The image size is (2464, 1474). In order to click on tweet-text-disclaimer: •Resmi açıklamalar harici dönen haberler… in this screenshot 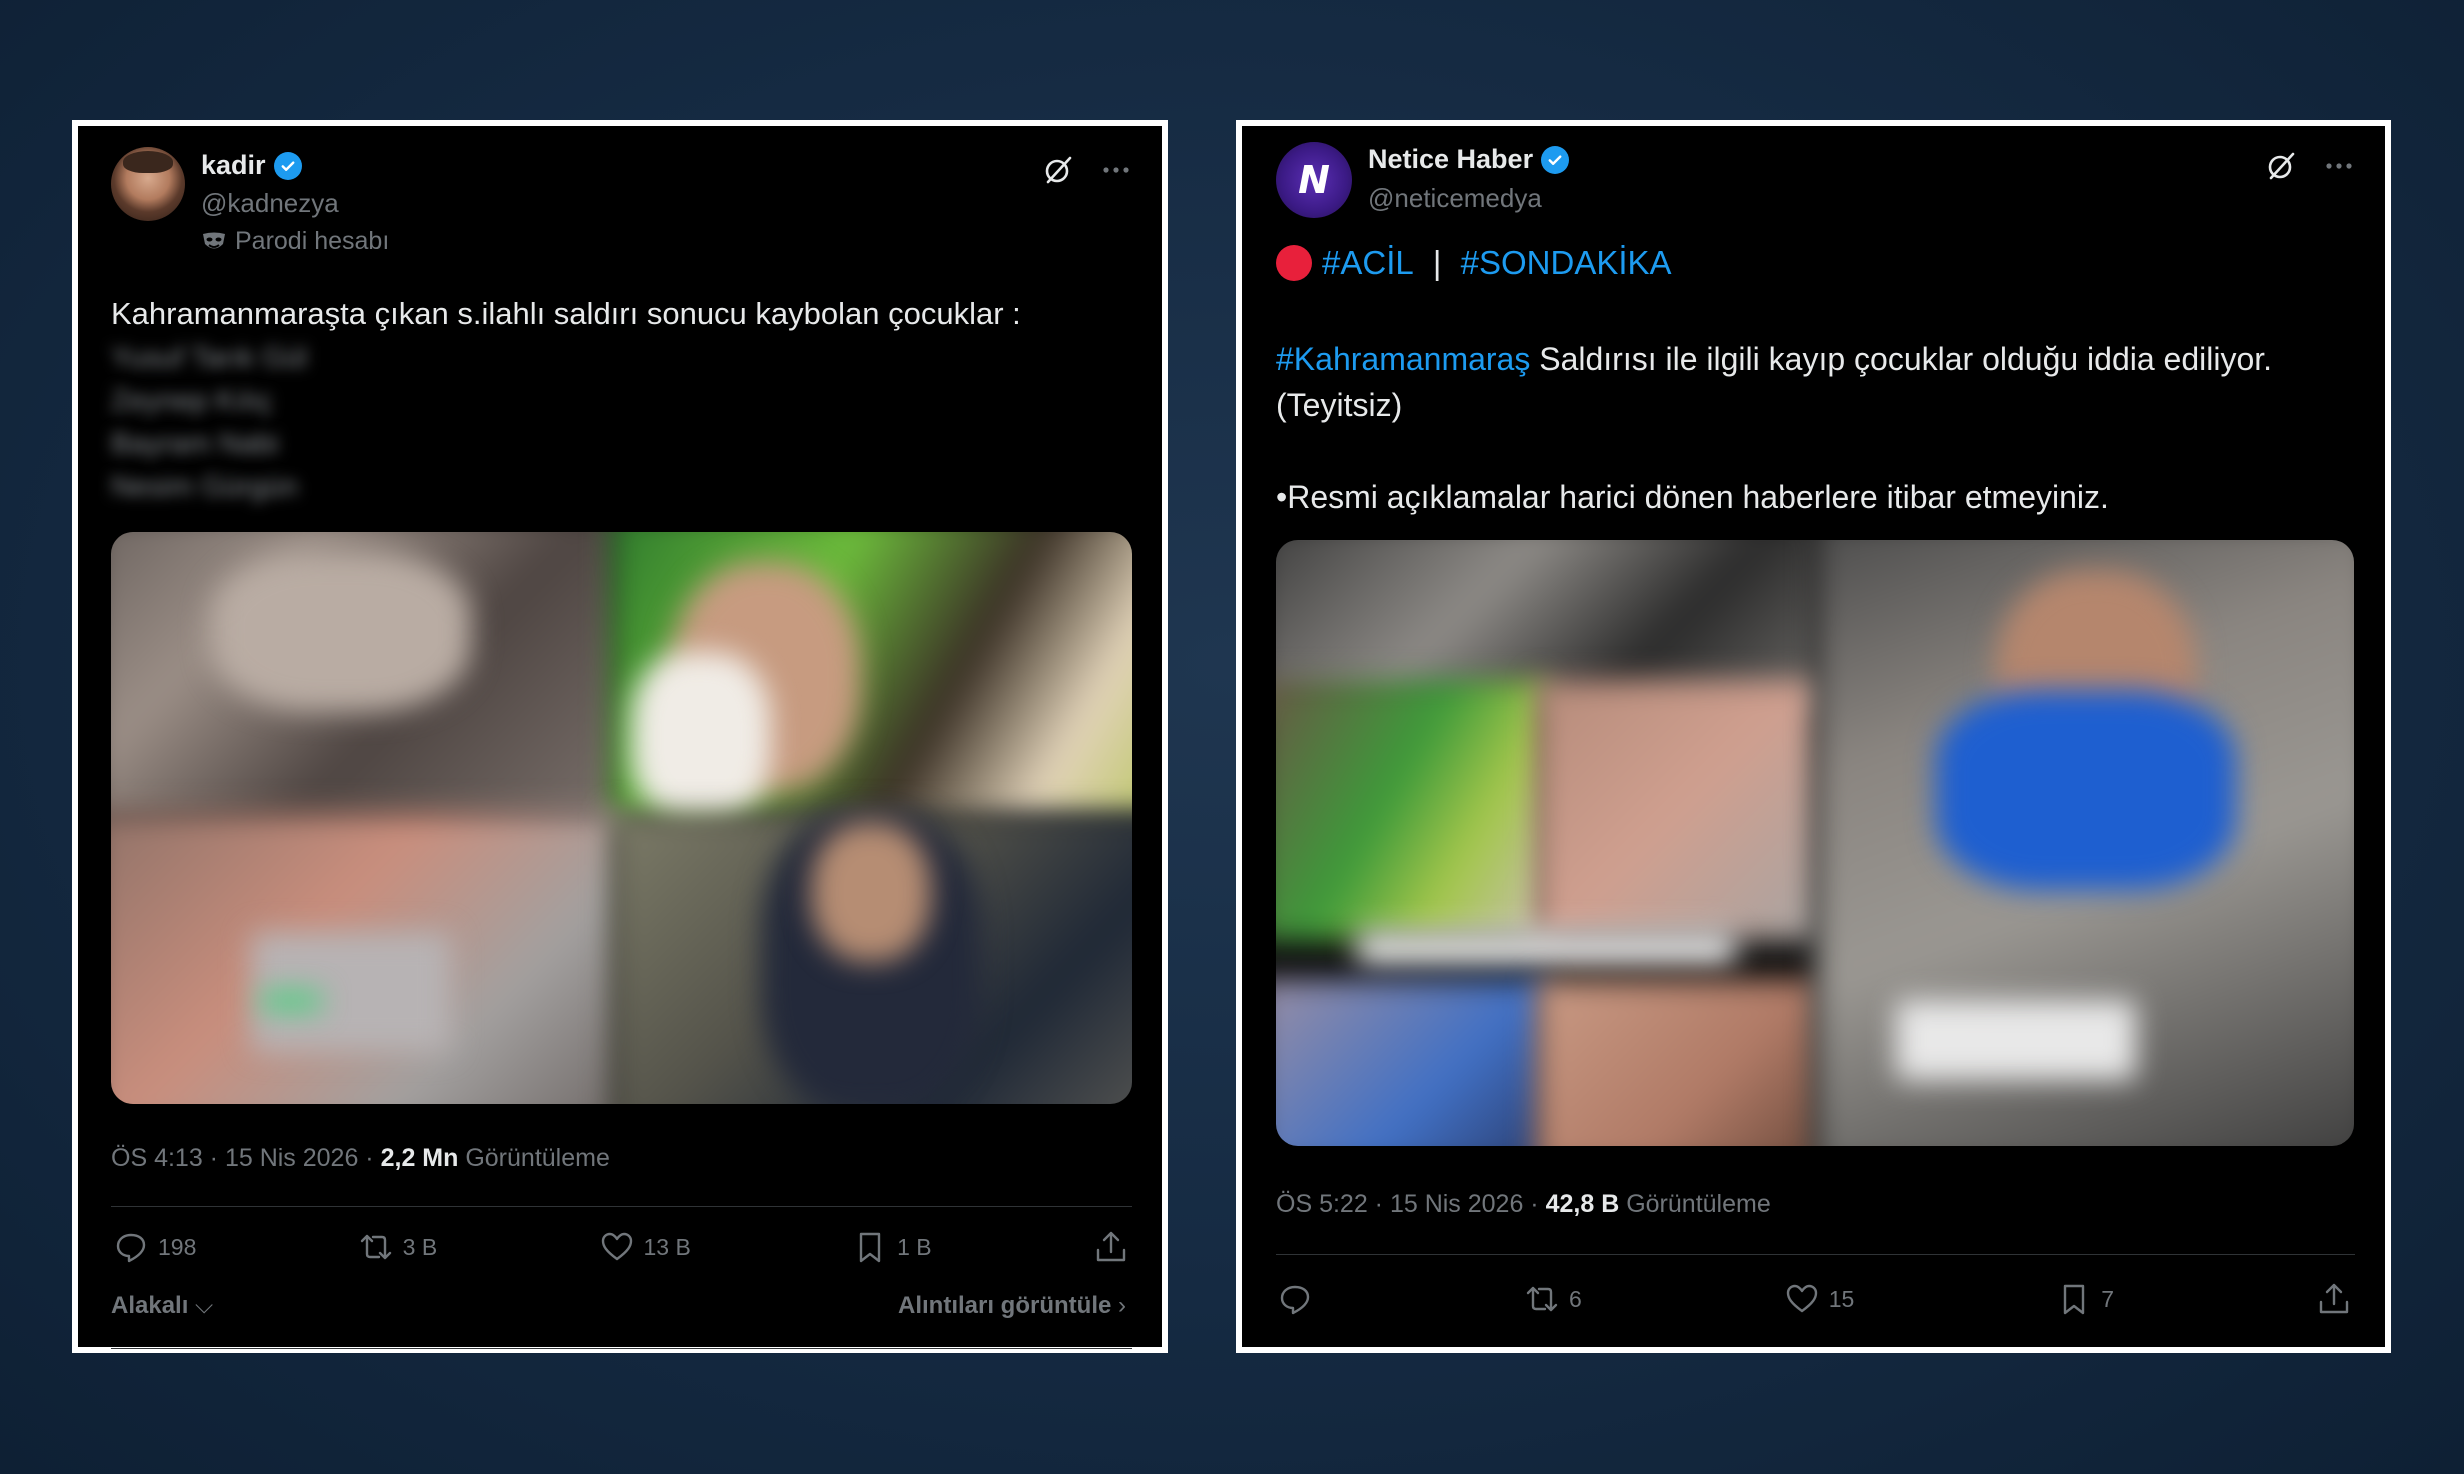, I will do `click(1692, 497)`.